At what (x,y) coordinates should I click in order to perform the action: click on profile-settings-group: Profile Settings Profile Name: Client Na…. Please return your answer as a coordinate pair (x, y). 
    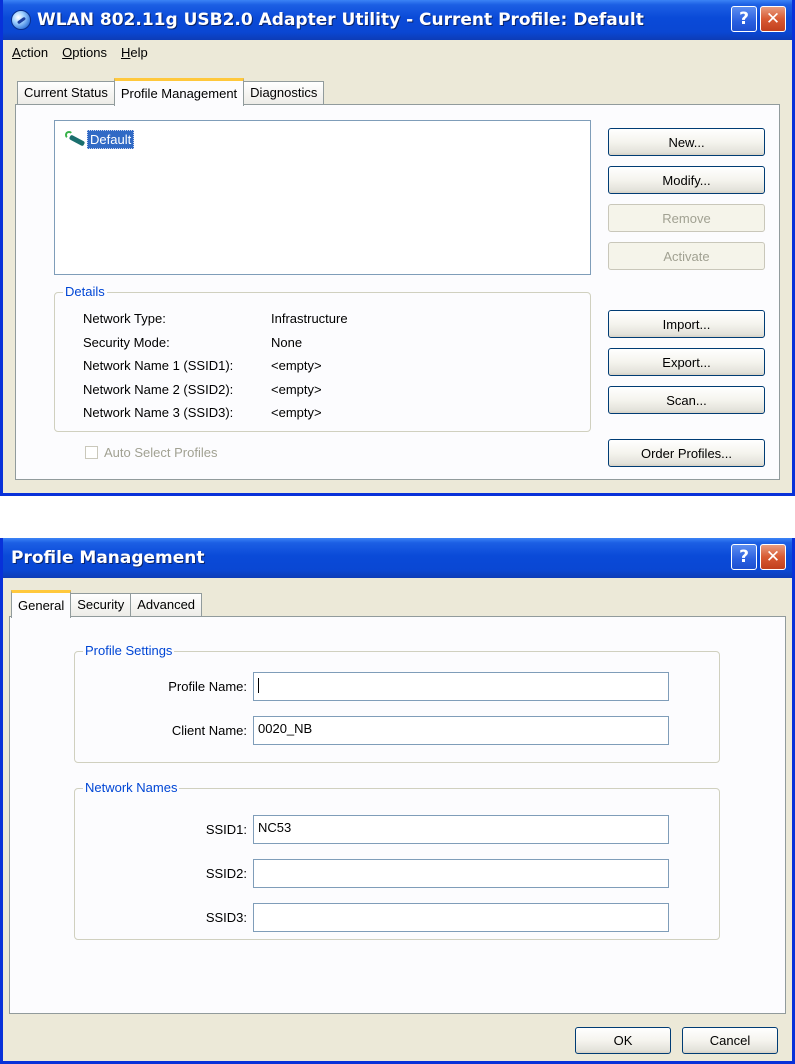
    Looking at the image, I should click on (397, 703).